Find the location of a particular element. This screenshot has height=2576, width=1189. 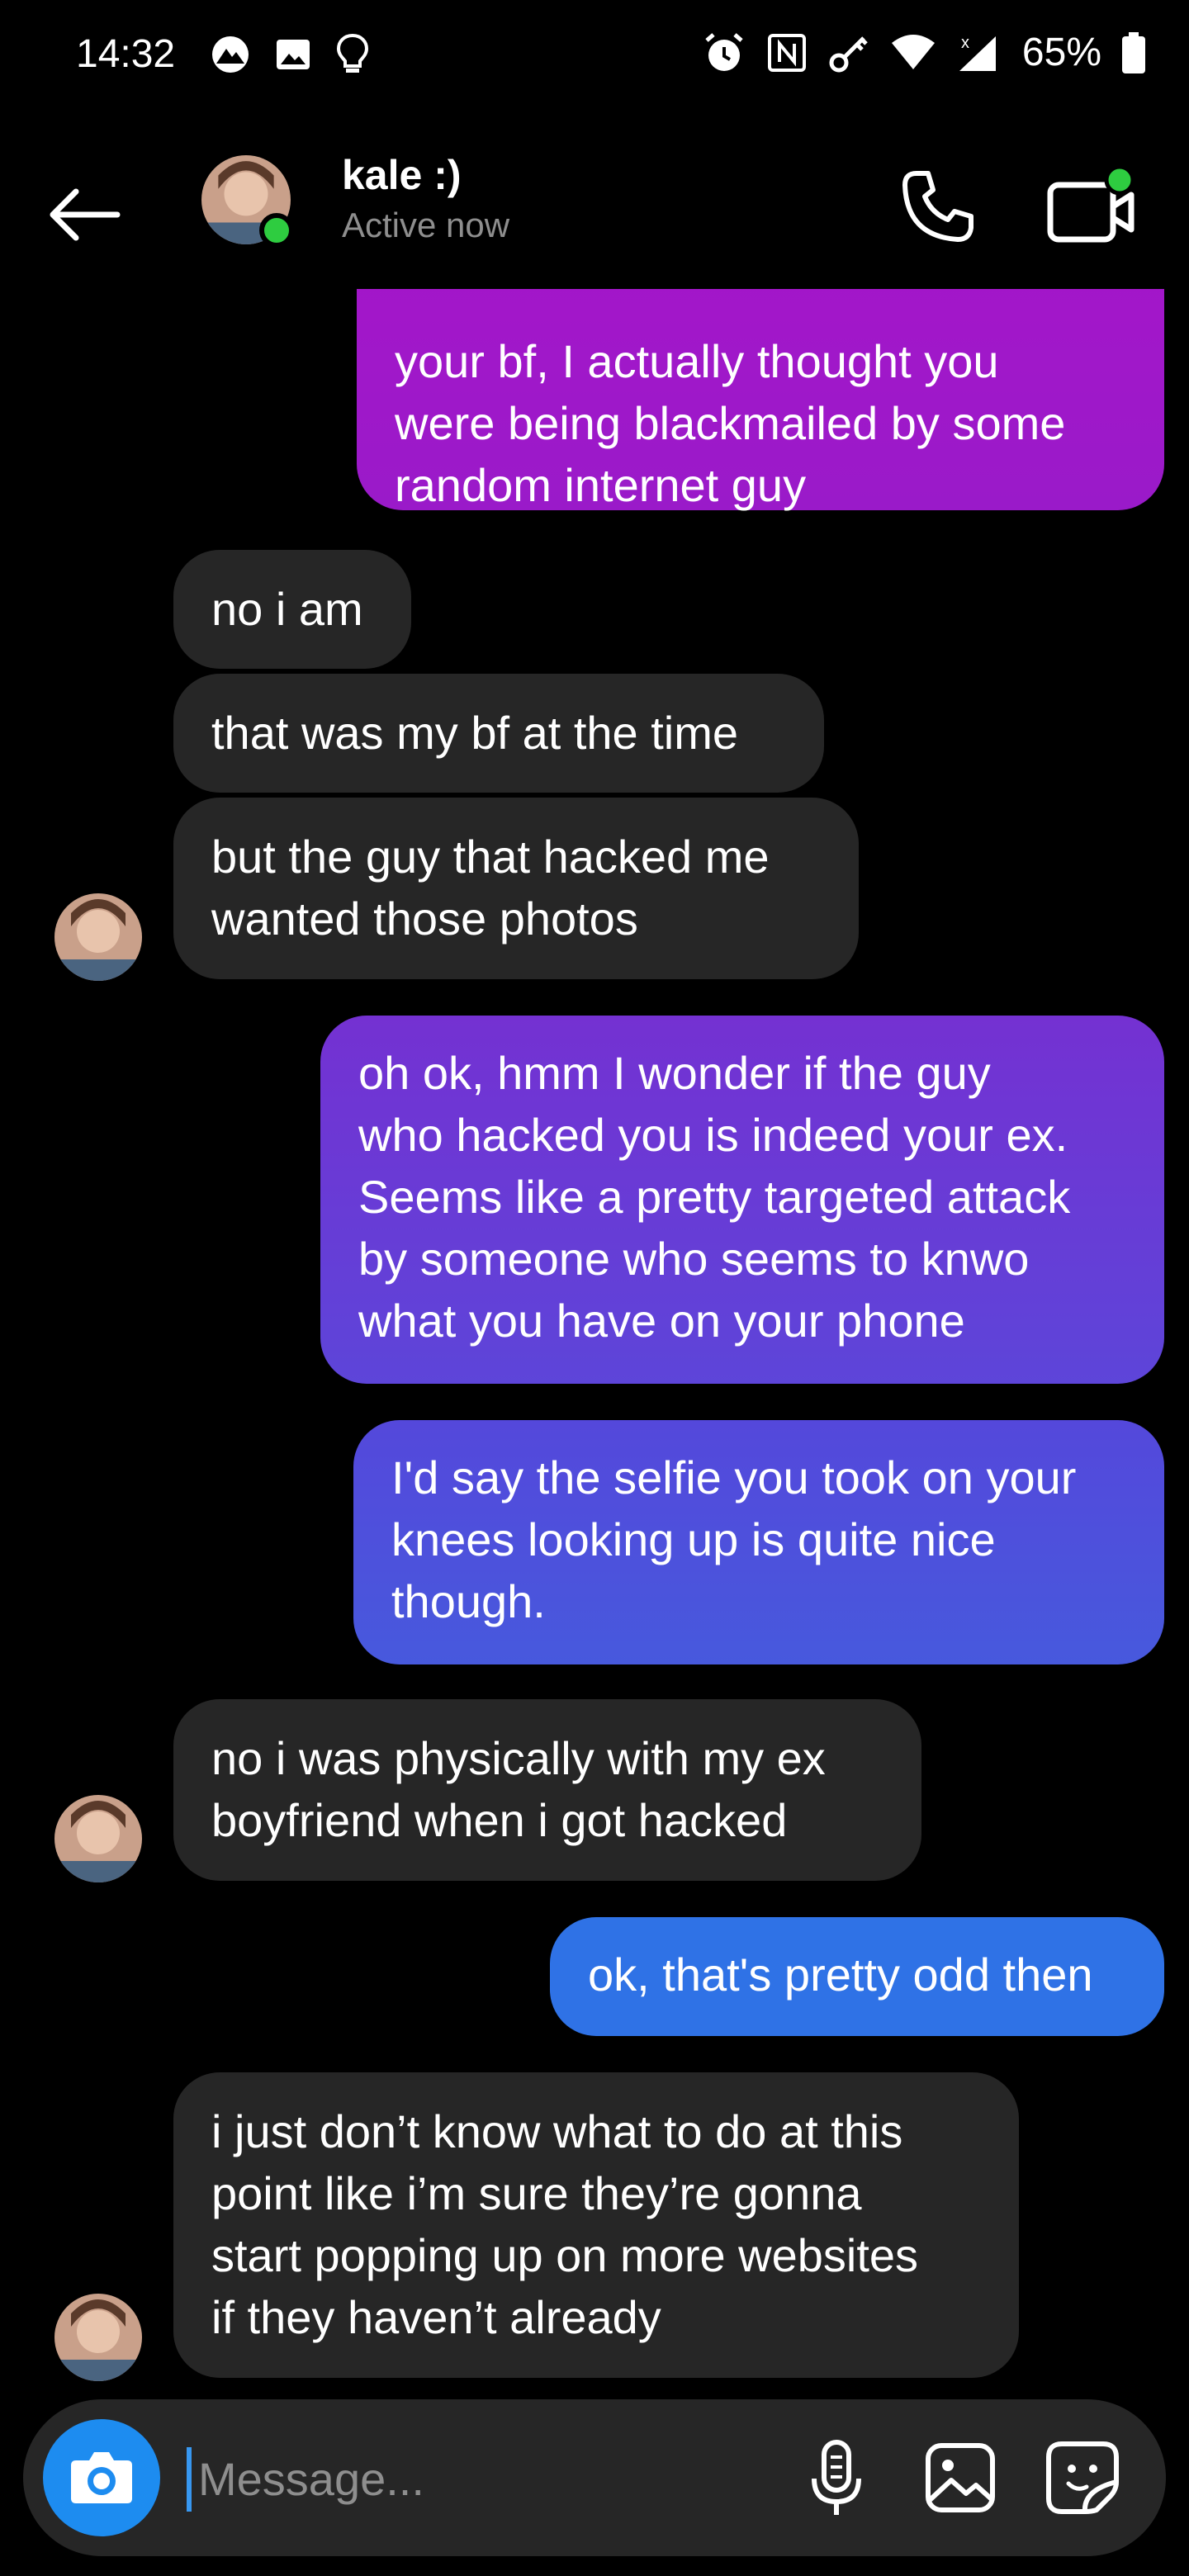

status-time: 14:32 is located at coordinates (126, 54).